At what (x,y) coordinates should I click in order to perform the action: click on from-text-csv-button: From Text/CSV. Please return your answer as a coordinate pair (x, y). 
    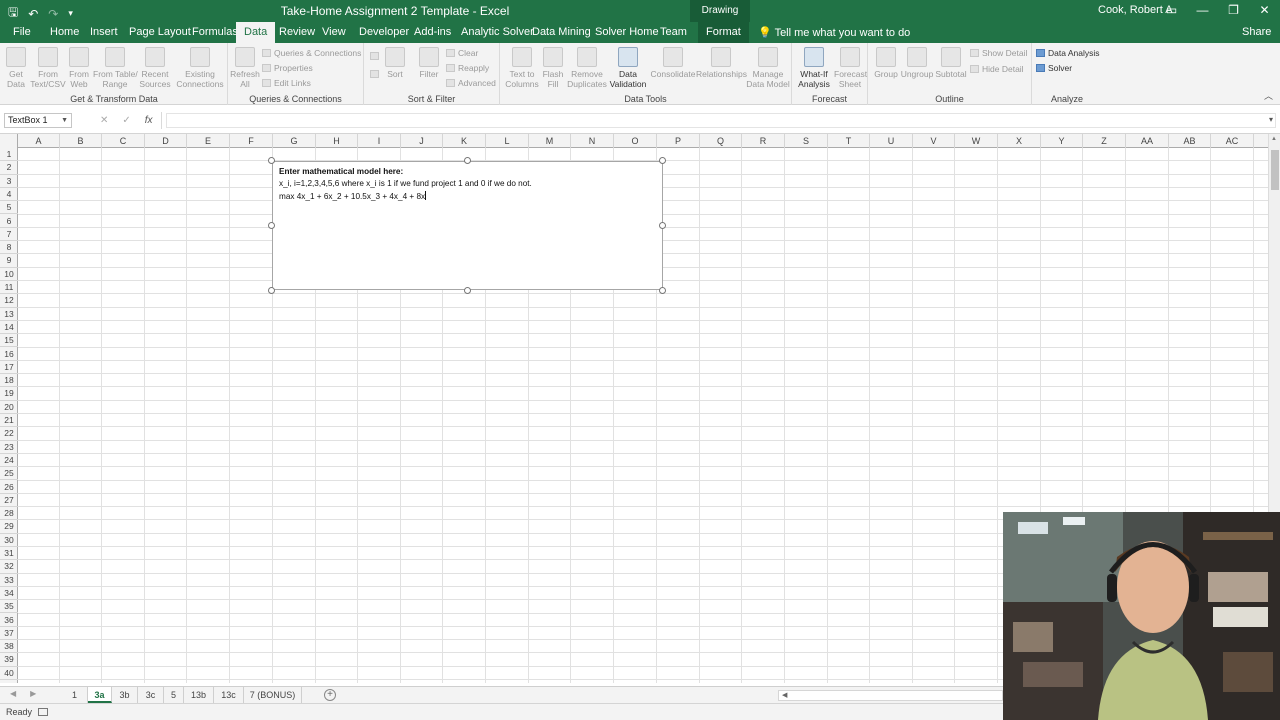
    Looking at the image, I should click on (48, 68).